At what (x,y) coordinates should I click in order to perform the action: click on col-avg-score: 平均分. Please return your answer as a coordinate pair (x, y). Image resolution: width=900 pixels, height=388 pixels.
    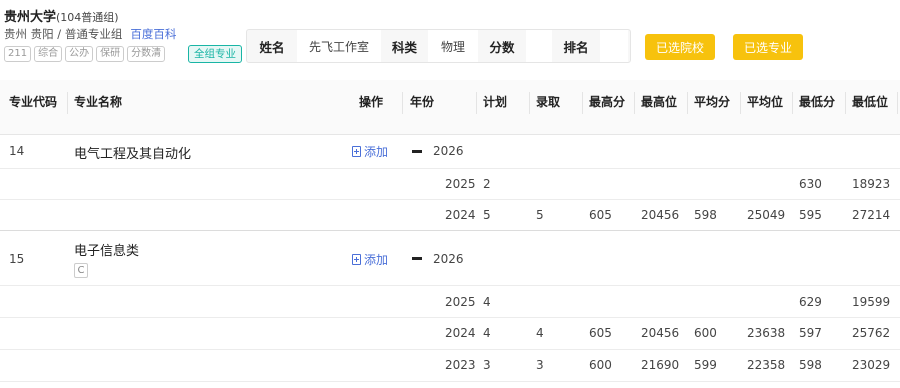
    Looking at the image, I should click on (712, 102).